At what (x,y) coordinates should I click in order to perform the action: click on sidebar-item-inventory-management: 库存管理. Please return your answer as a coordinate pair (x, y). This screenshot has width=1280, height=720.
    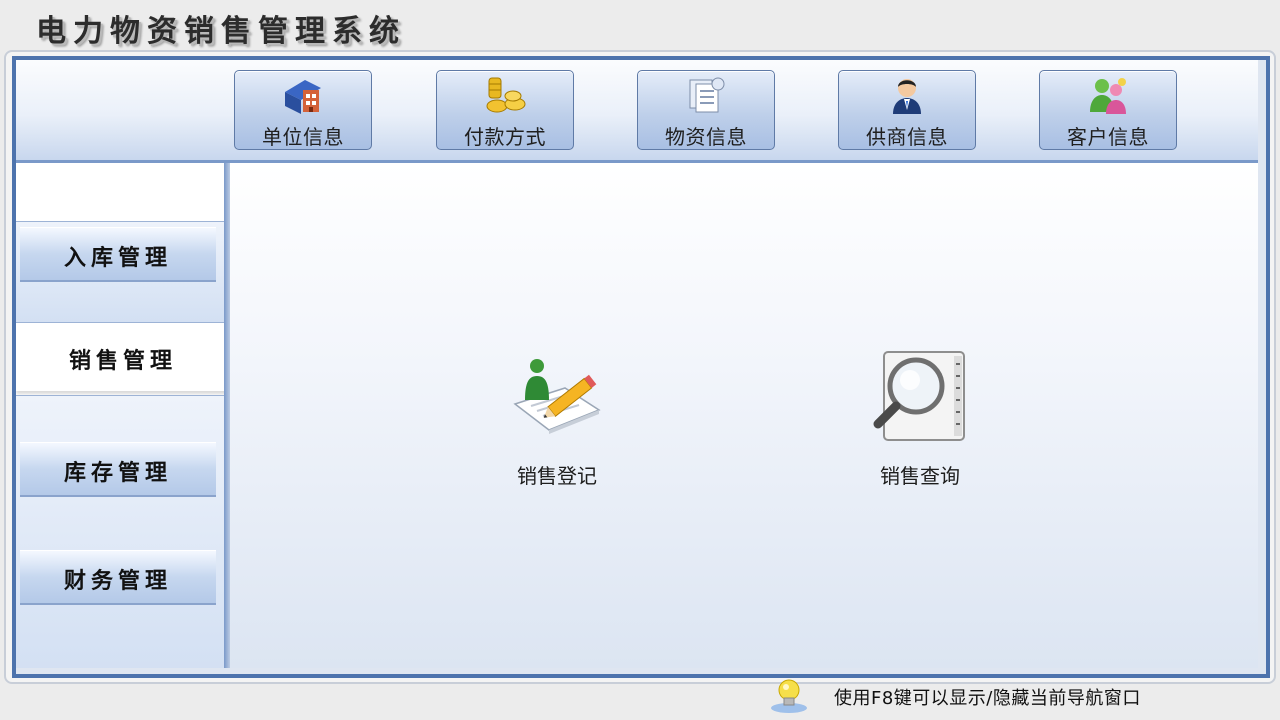
    Looking at the image, I should click on (118, 469).